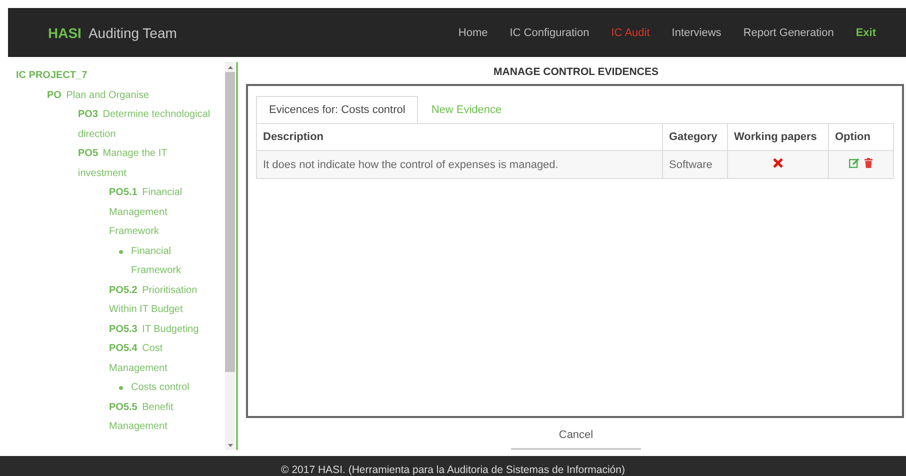 This screenshot has height=476, width=906. I want to click on tree-item: PO5.4 Cost Management, so click(160, 358).